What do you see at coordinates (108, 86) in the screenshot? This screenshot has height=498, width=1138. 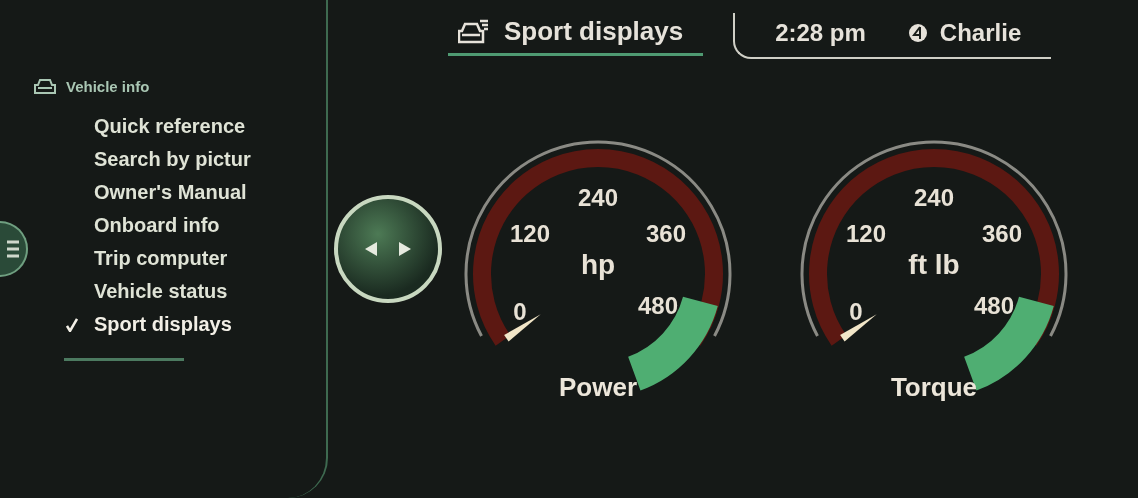 I see `menu-title: Vehicle info` at bounding box center [108, 86].